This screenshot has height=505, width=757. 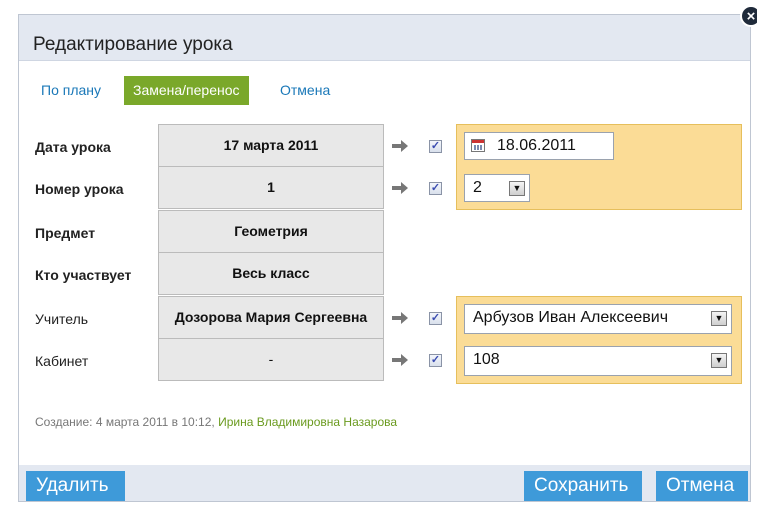 I want to click on original-room: -, so click(x=271, y=359).